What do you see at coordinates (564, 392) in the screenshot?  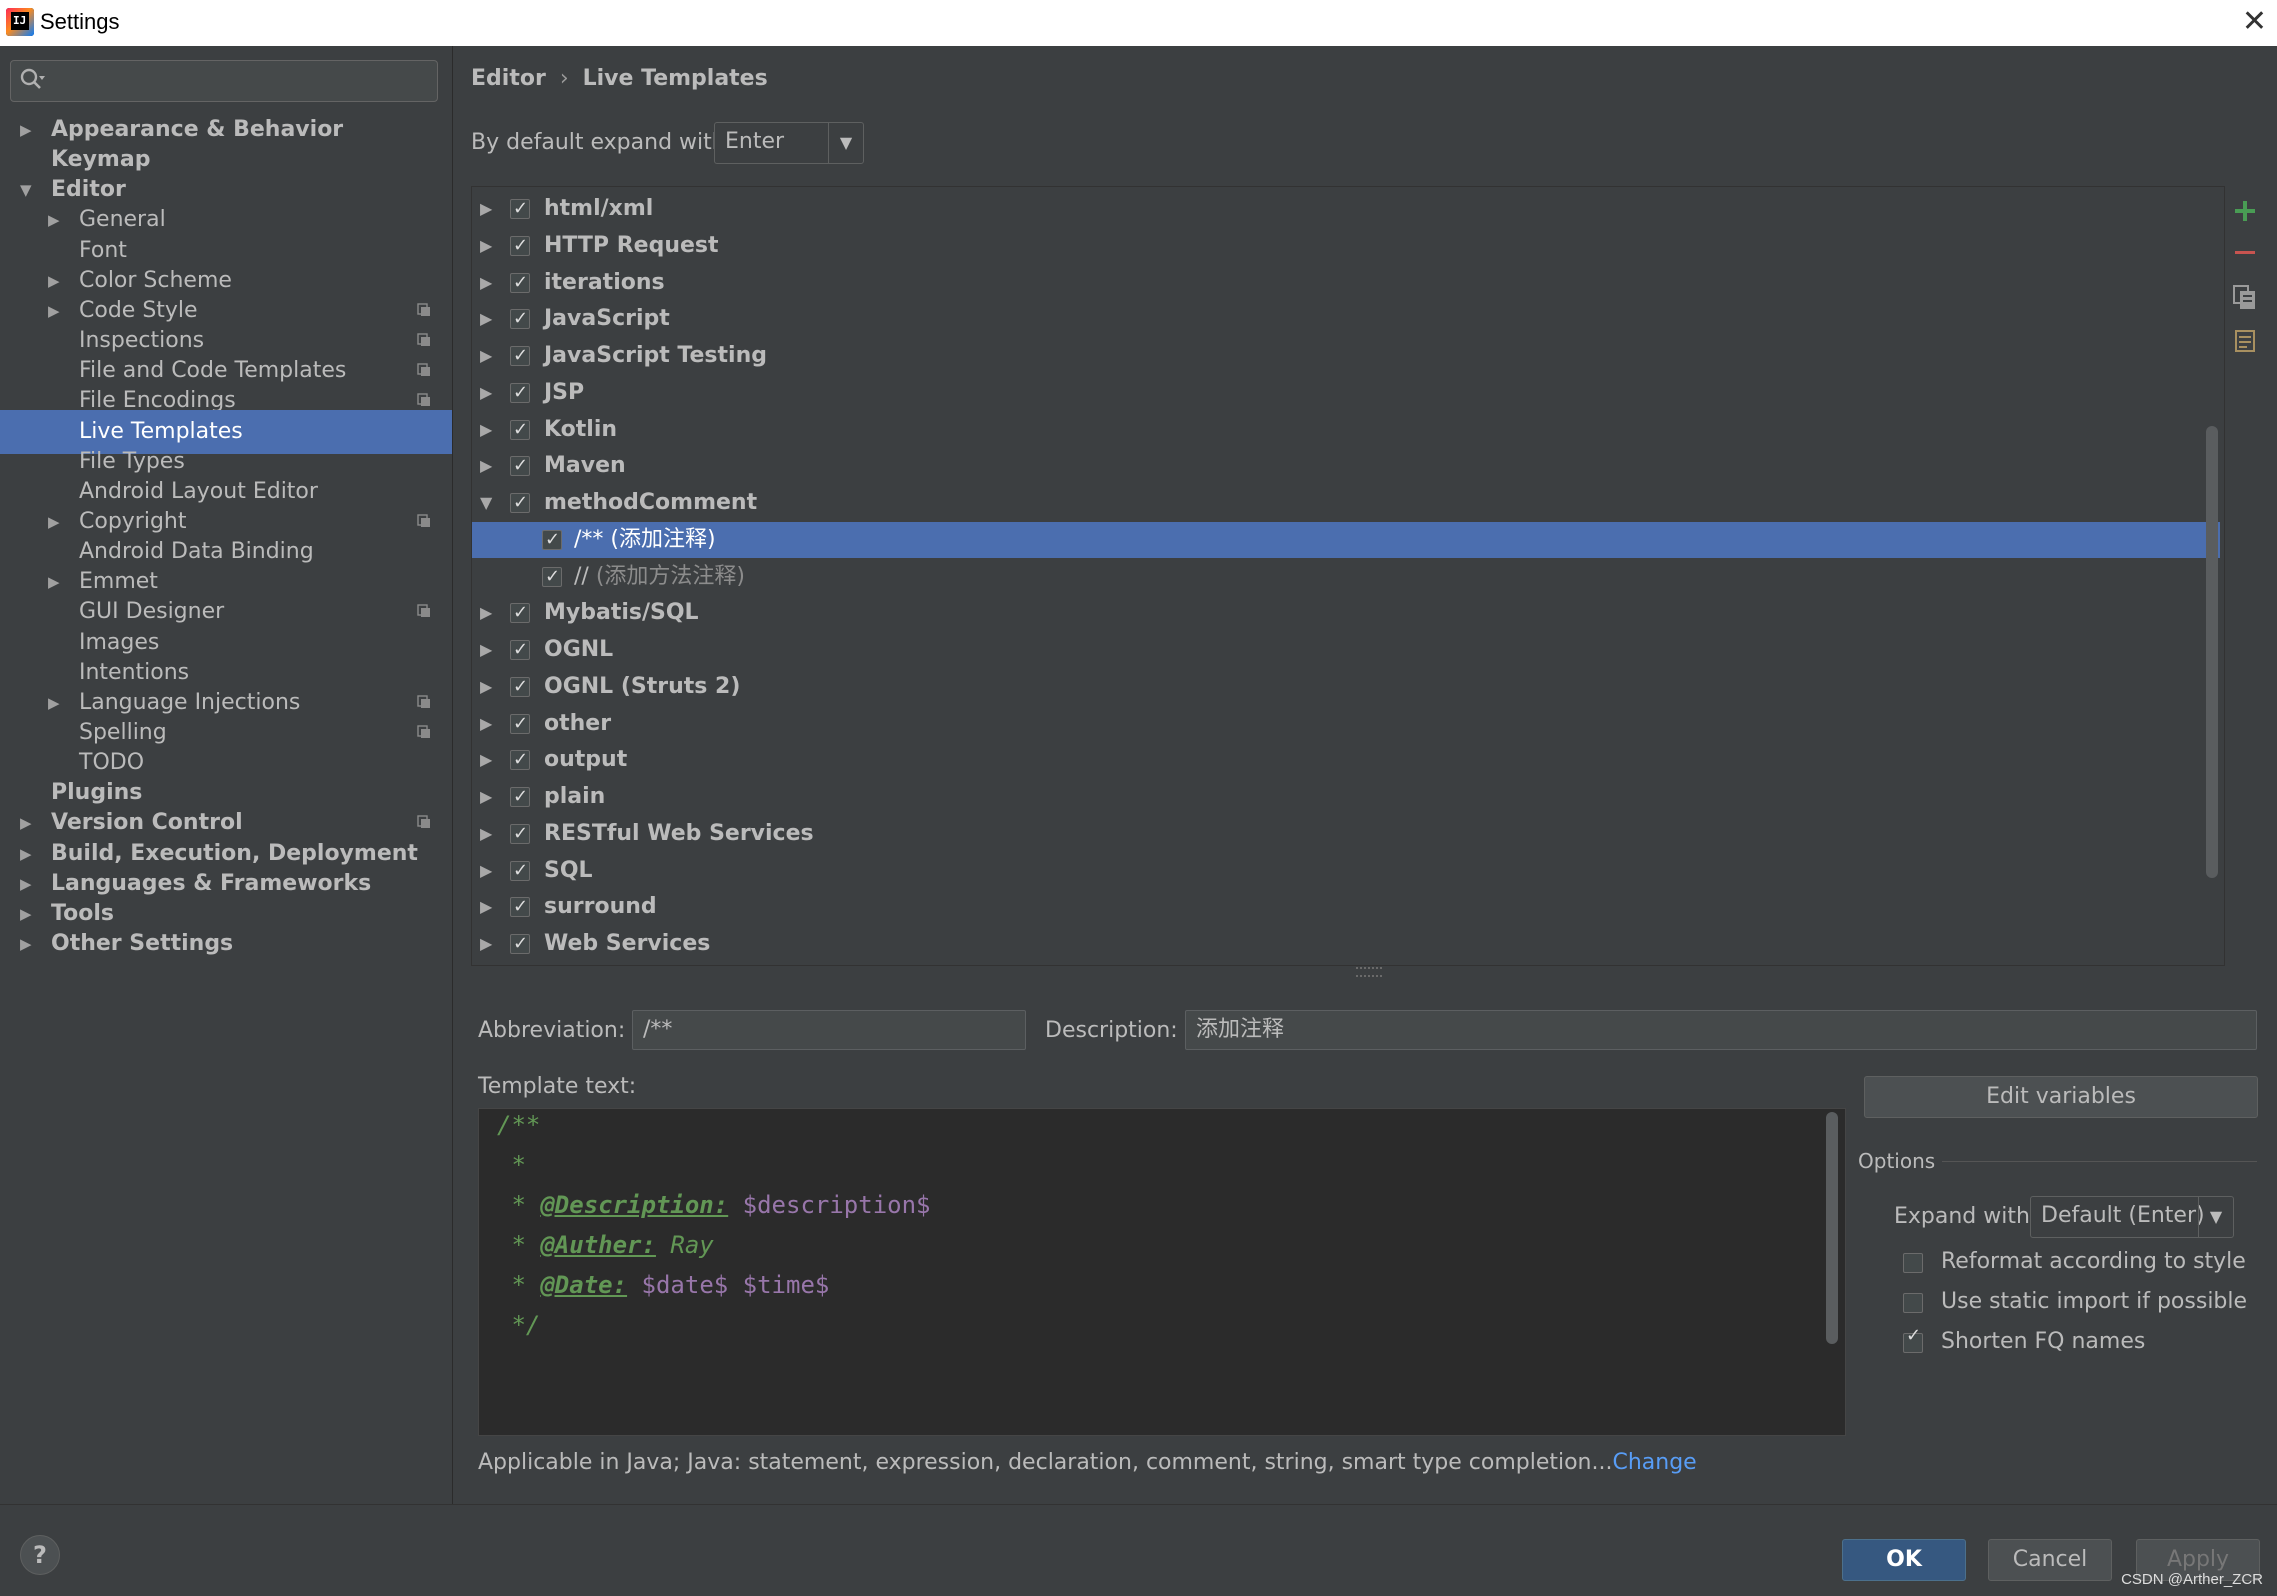 I see `template-name: JSP` at bounding box center [564, 392].